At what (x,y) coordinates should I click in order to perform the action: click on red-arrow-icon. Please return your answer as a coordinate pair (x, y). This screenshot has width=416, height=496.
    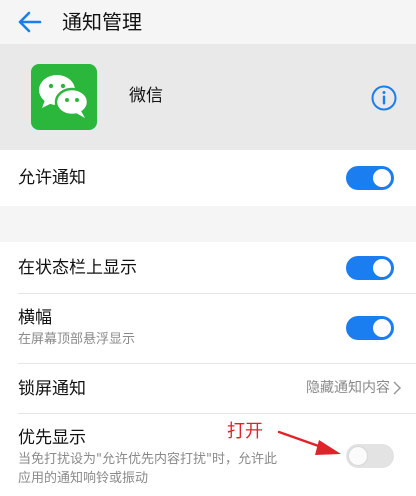
    Looking at the image, I should click on (309, 442).